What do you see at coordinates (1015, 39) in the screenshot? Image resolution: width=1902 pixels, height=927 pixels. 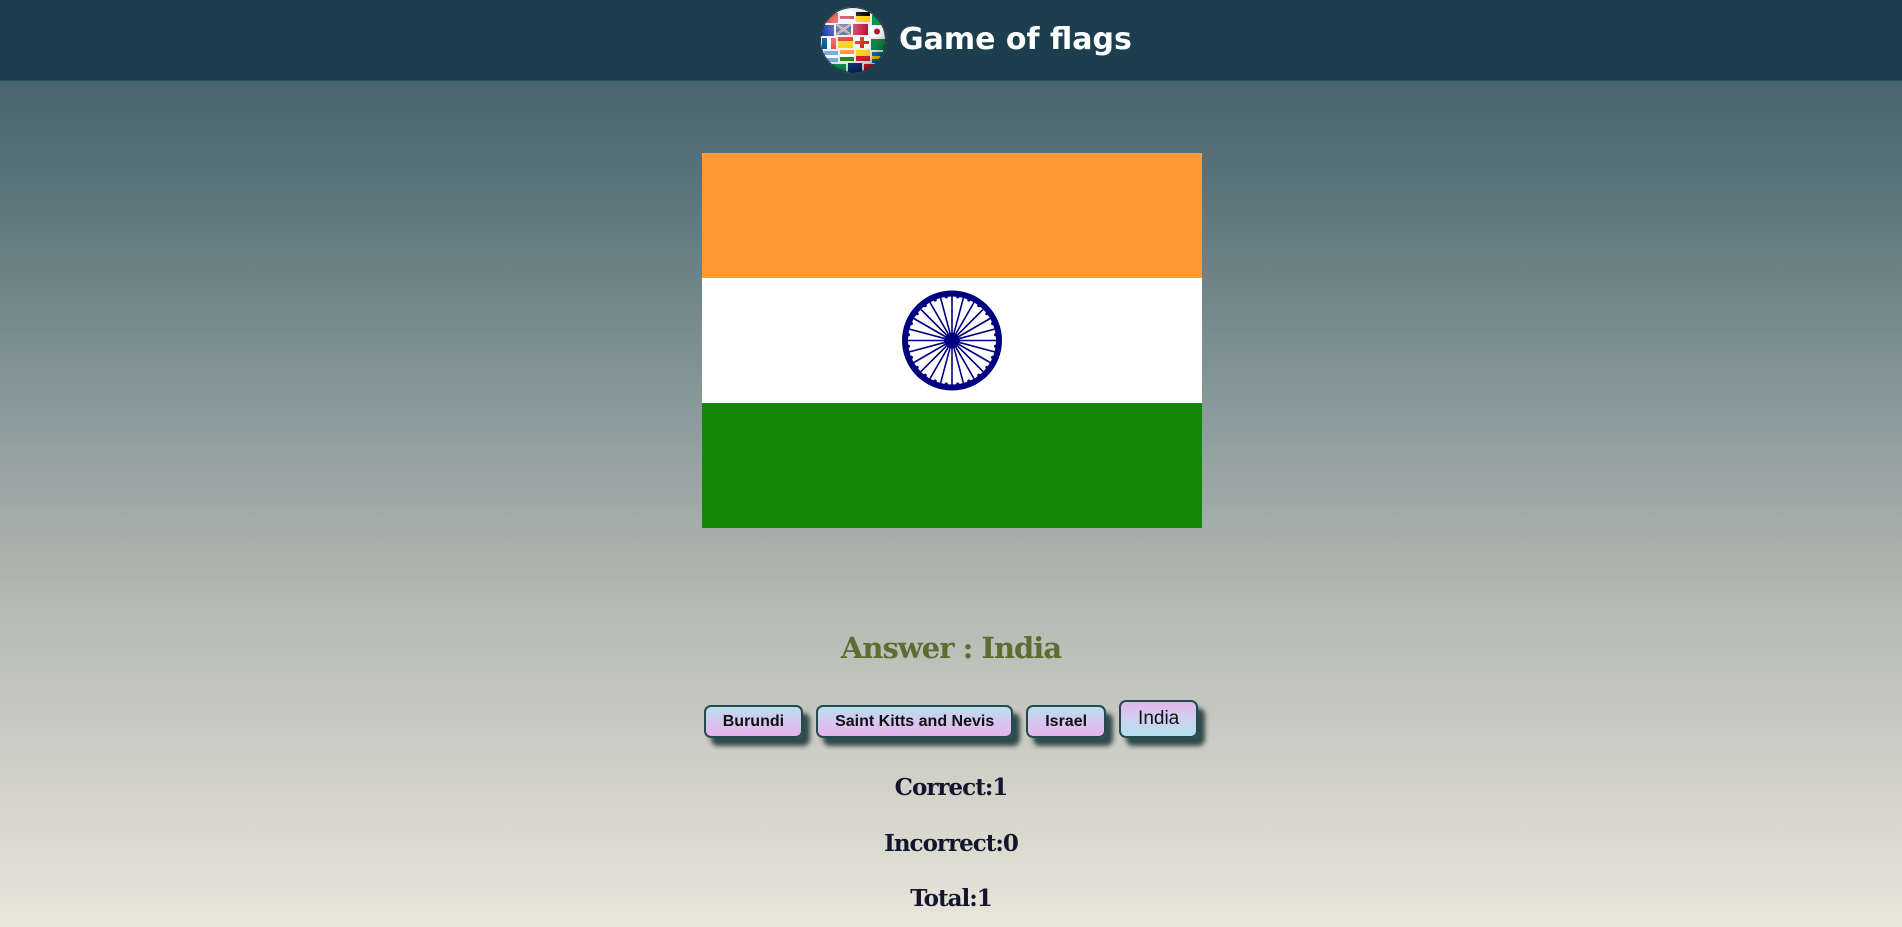 I see `app-title: Game of flags` at bounding box center [1015, 39].